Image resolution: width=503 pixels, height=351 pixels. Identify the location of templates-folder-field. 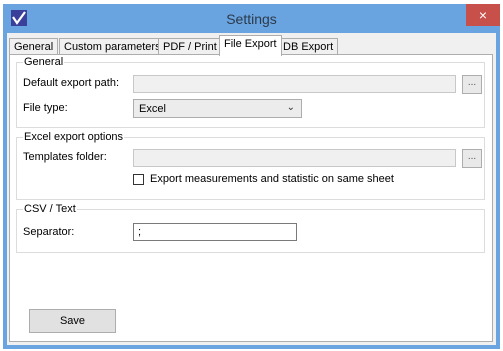
(294, 158).